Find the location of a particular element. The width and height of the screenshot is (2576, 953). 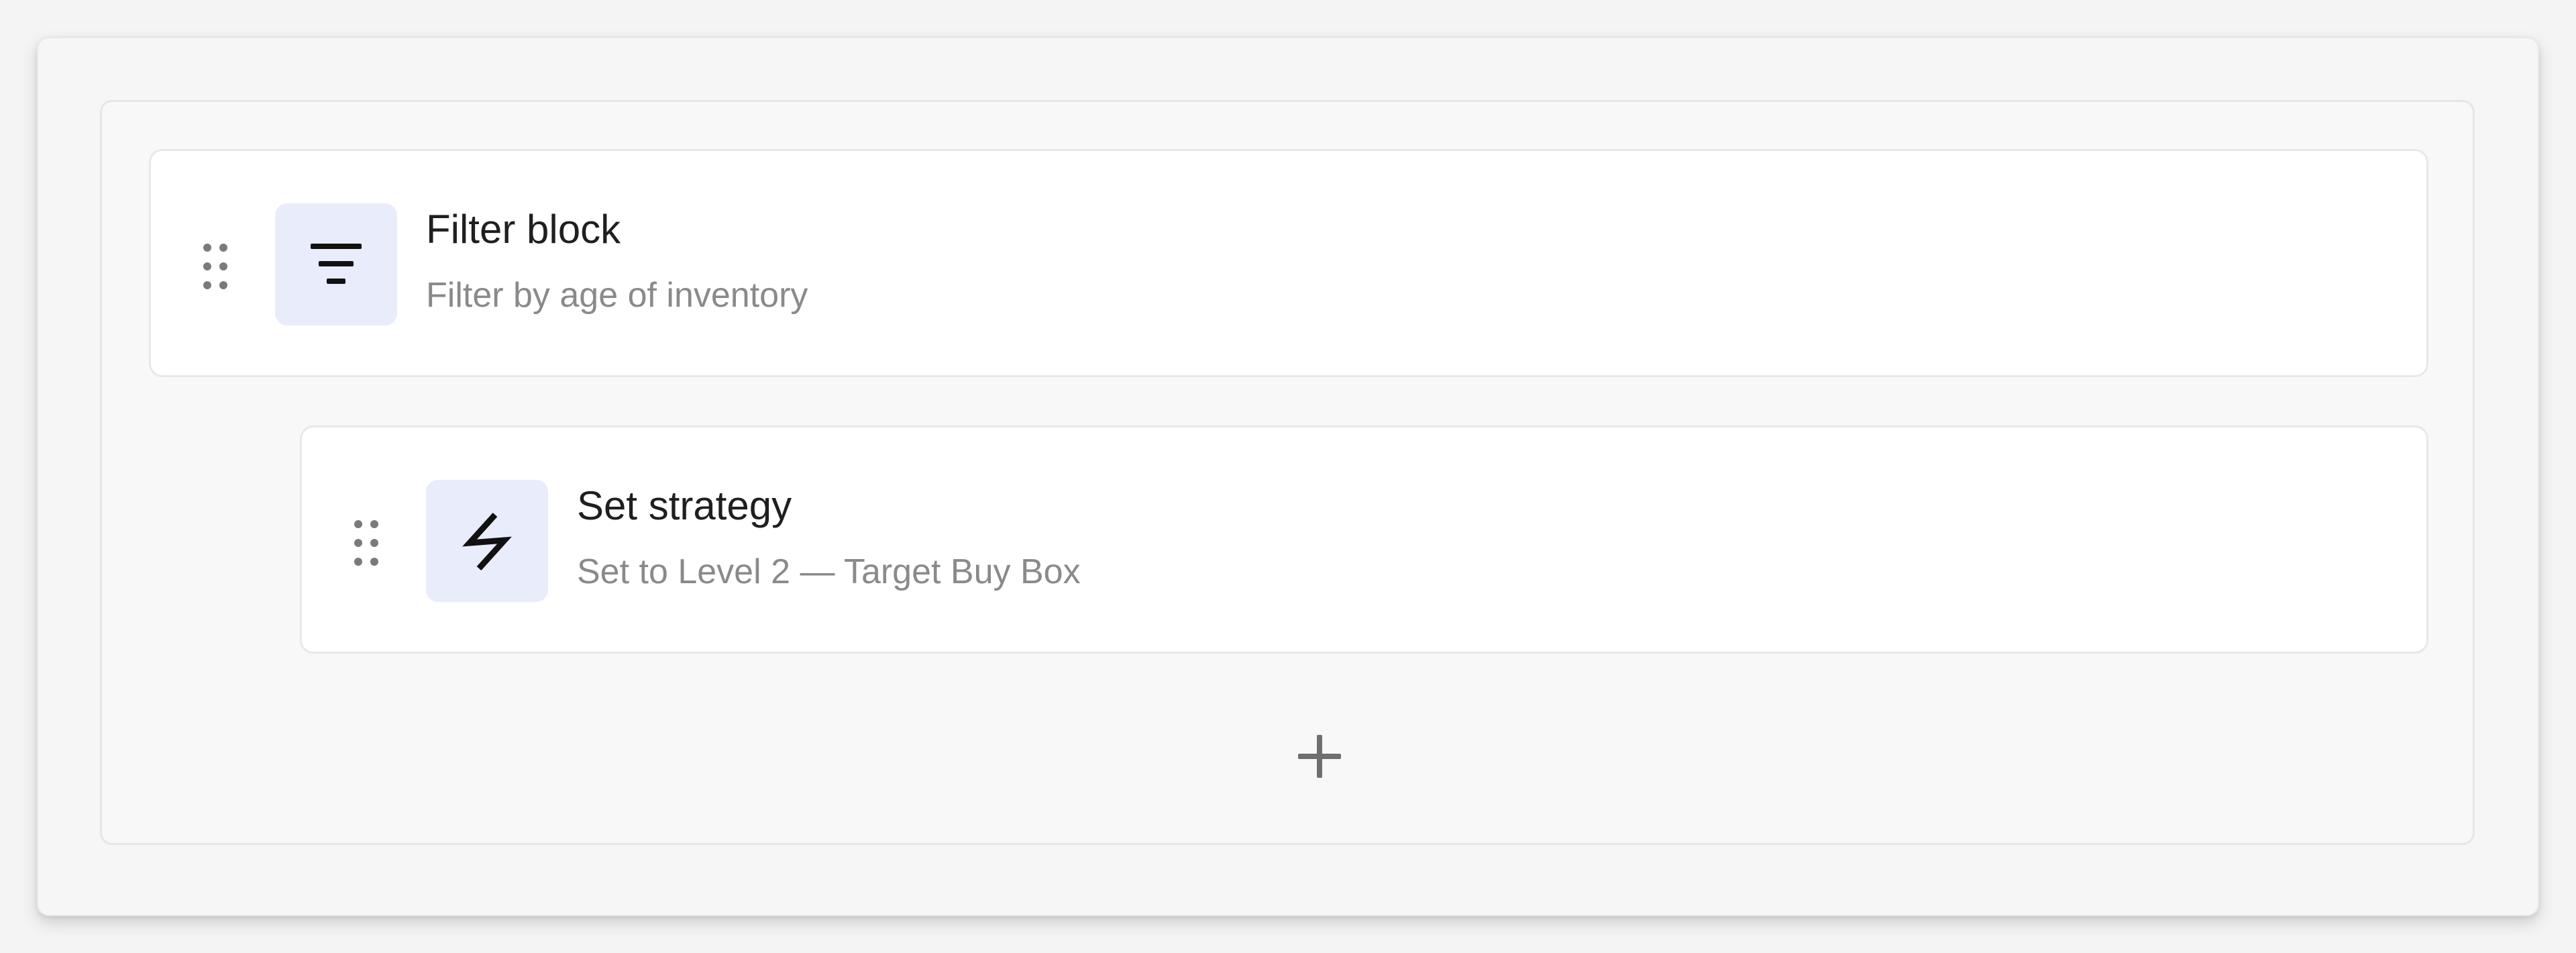

filter-icon is located at coordinates (336, 264).